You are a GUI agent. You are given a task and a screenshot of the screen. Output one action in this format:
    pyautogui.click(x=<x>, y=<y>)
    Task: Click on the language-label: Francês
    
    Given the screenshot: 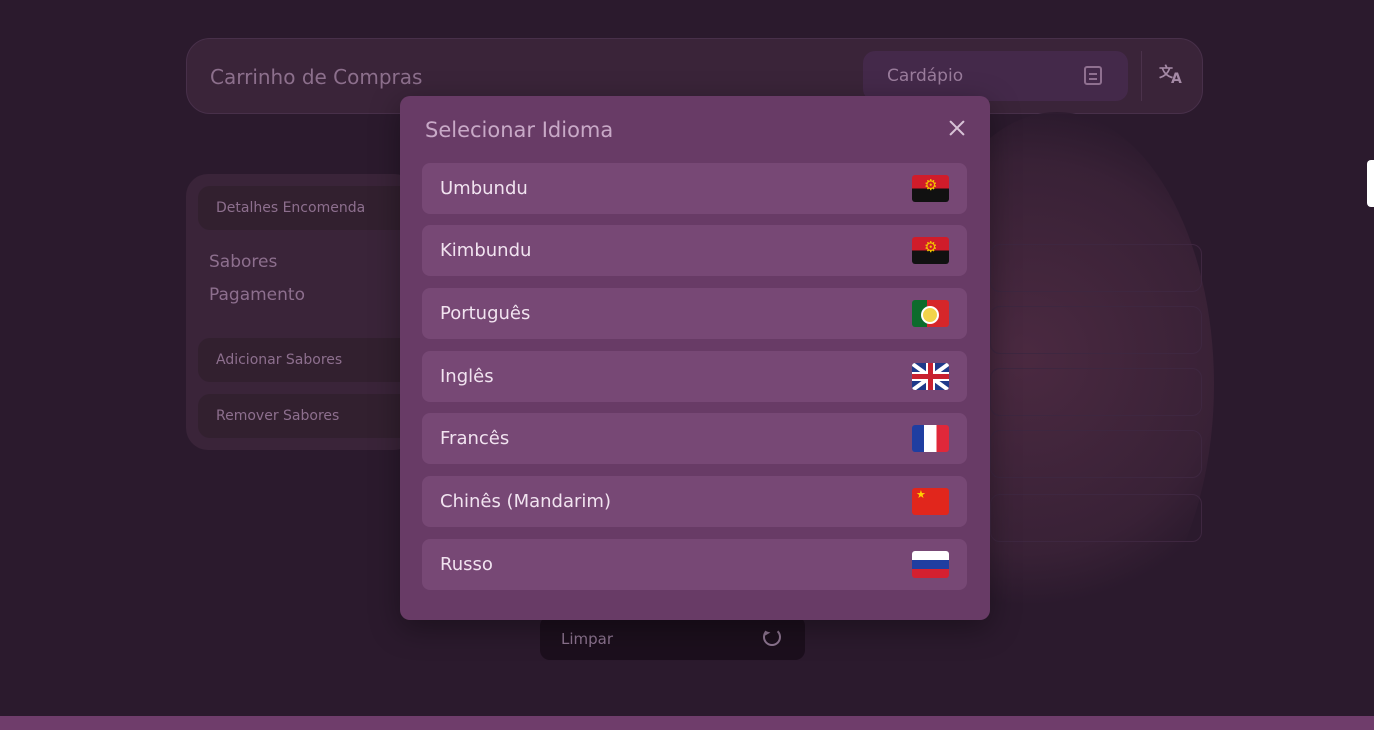 What is the action you would take?
    pyautogui.click(x=475, y=438)
    